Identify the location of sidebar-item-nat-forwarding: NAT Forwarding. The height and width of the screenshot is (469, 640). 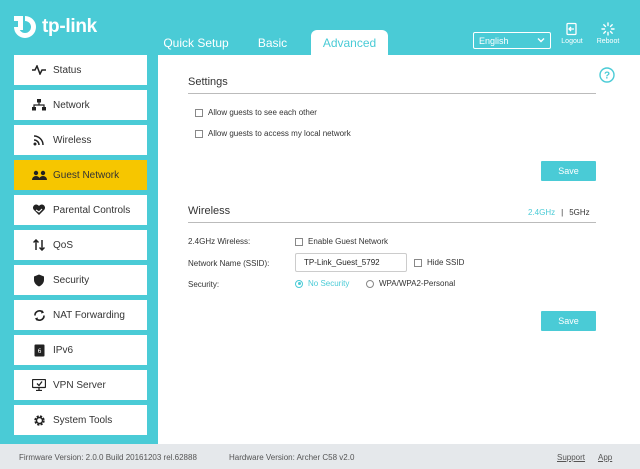
(80, 315).